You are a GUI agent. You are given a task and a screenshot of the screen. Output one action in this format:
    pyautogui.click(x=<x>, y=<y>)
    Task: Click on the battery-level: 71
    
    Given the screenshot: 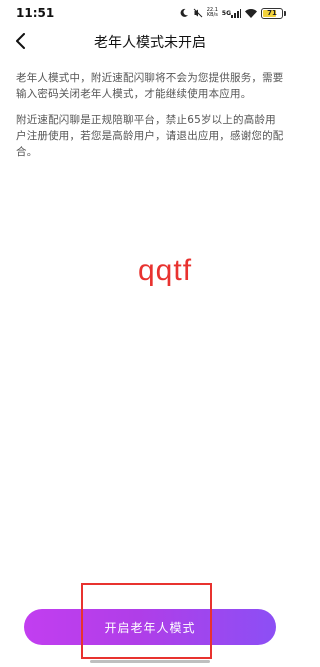 What is the action you would take?
    pyautogui.click(x=272, y=12)
    